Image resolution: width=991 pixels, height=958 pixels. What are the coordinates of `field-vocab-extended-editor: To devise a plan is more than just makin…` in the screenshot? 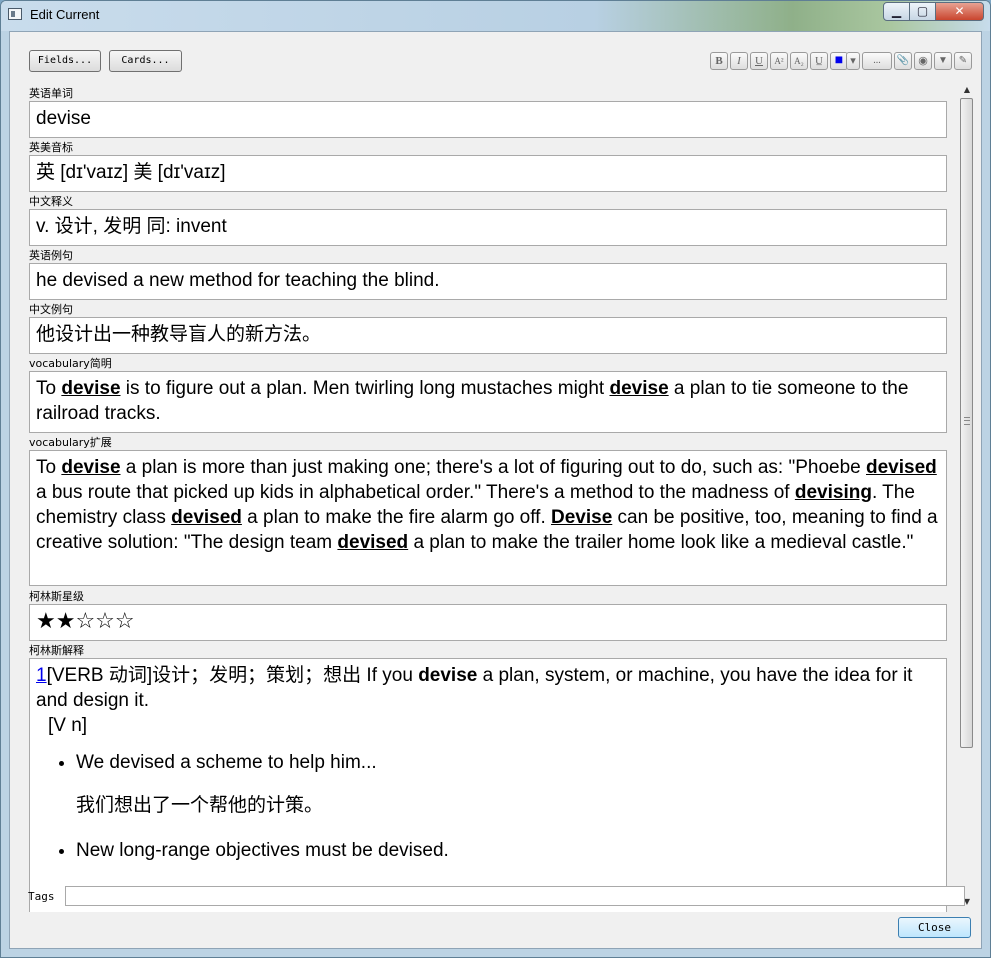 It's located at (488, 518).